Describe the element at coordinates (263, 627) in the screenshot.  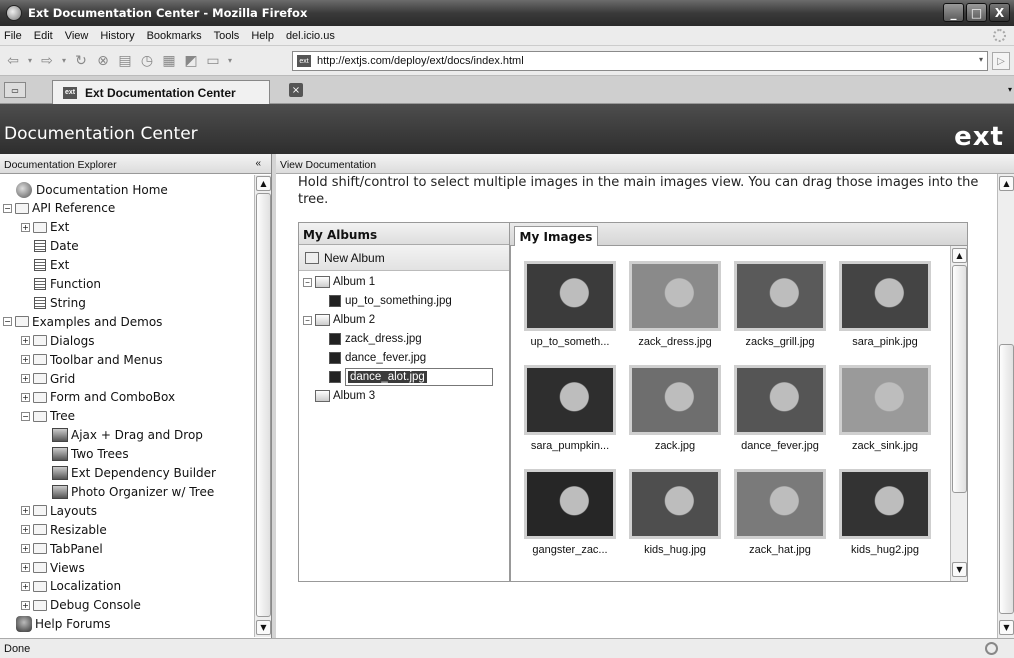
I see `scroll-down-icon: ▼` at that location.